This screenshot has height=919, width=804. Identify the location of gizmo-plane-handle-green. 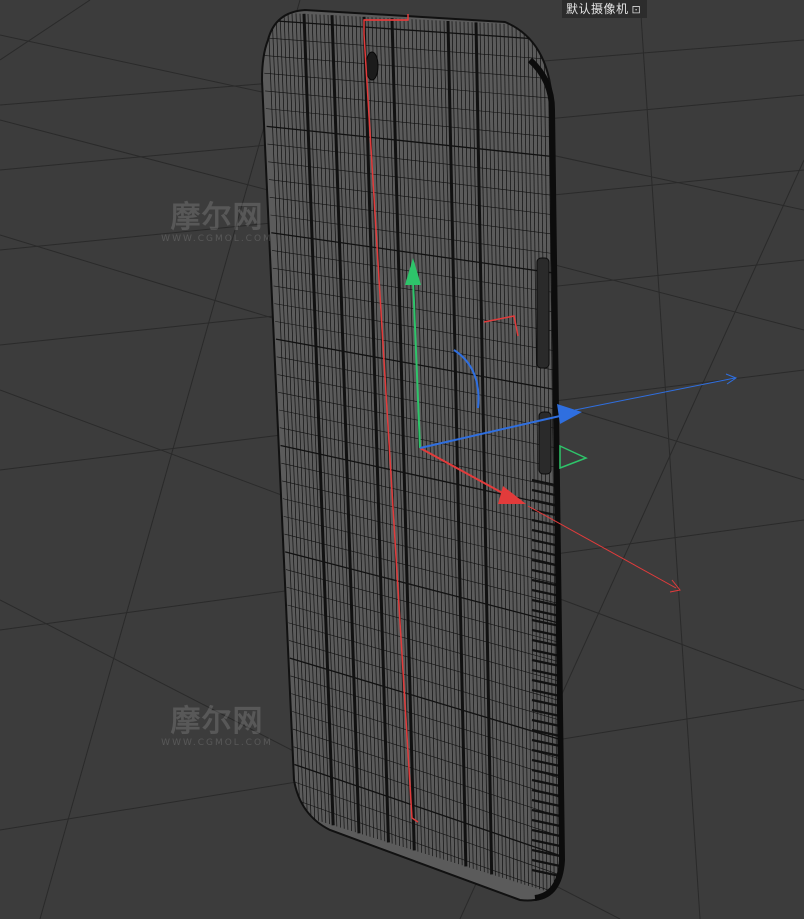
(573, 457).